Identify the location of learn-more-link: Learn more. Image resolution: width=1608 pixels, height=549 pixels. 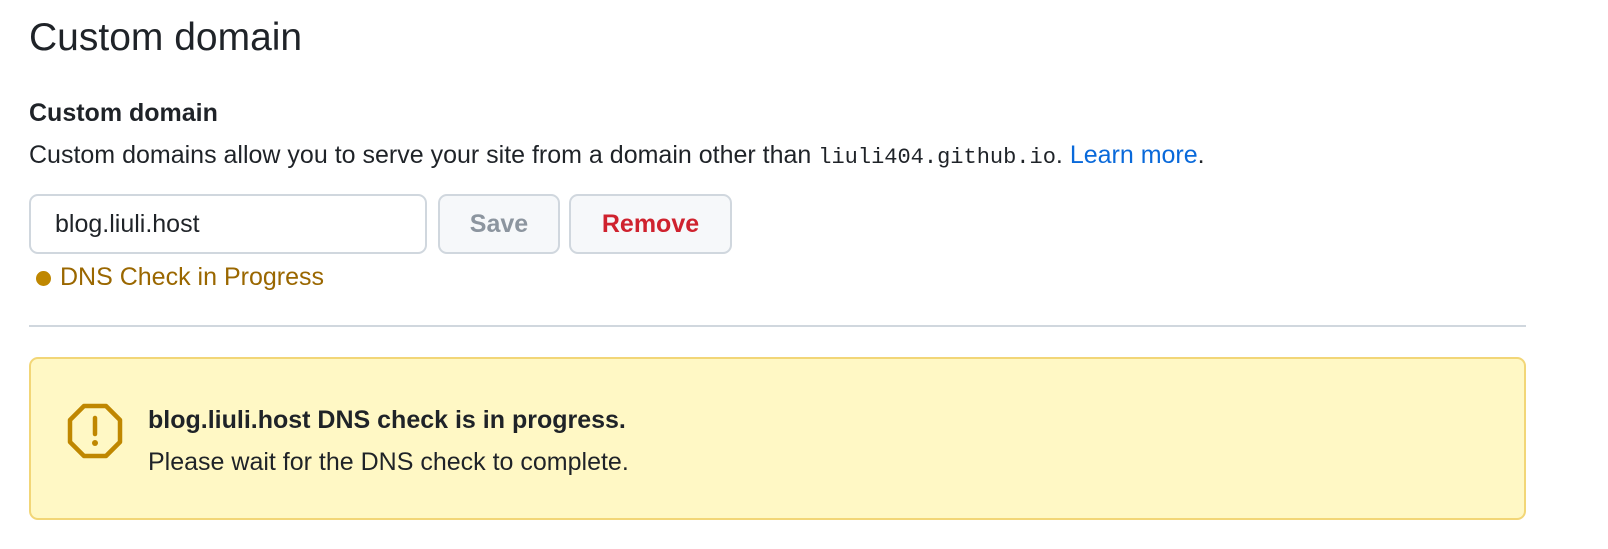
(1134, 155).